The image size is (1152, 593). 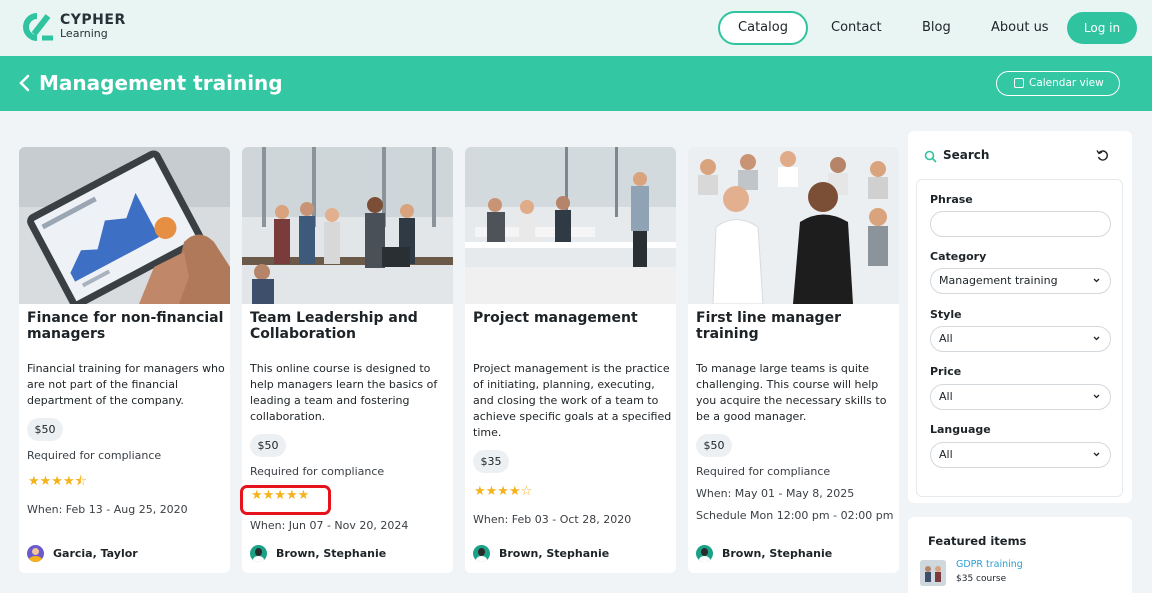 I want to click on price-badge: $35, so click(x=491, y=461).